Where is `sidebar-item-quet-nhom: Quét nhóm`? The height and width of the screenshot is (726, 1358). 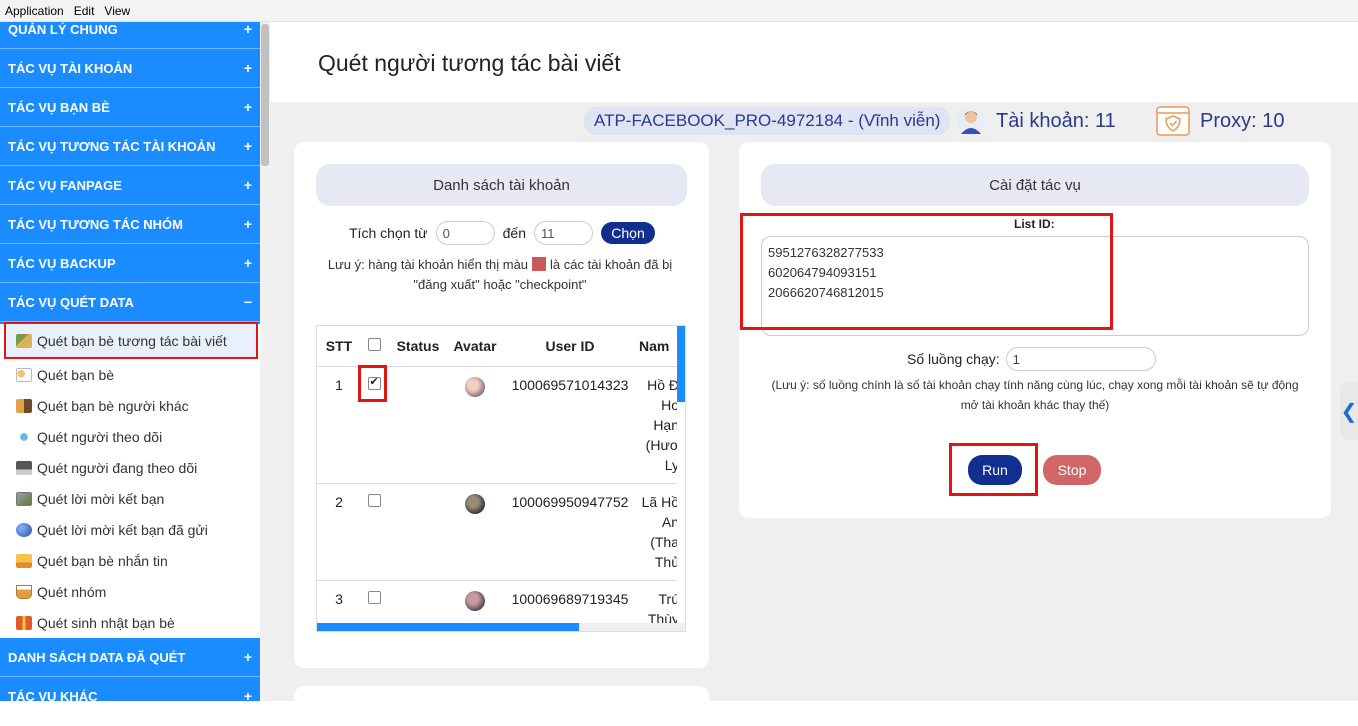 sidebar-item-quet-nhom: Quét nhóm is located at coordinates (130, 591).